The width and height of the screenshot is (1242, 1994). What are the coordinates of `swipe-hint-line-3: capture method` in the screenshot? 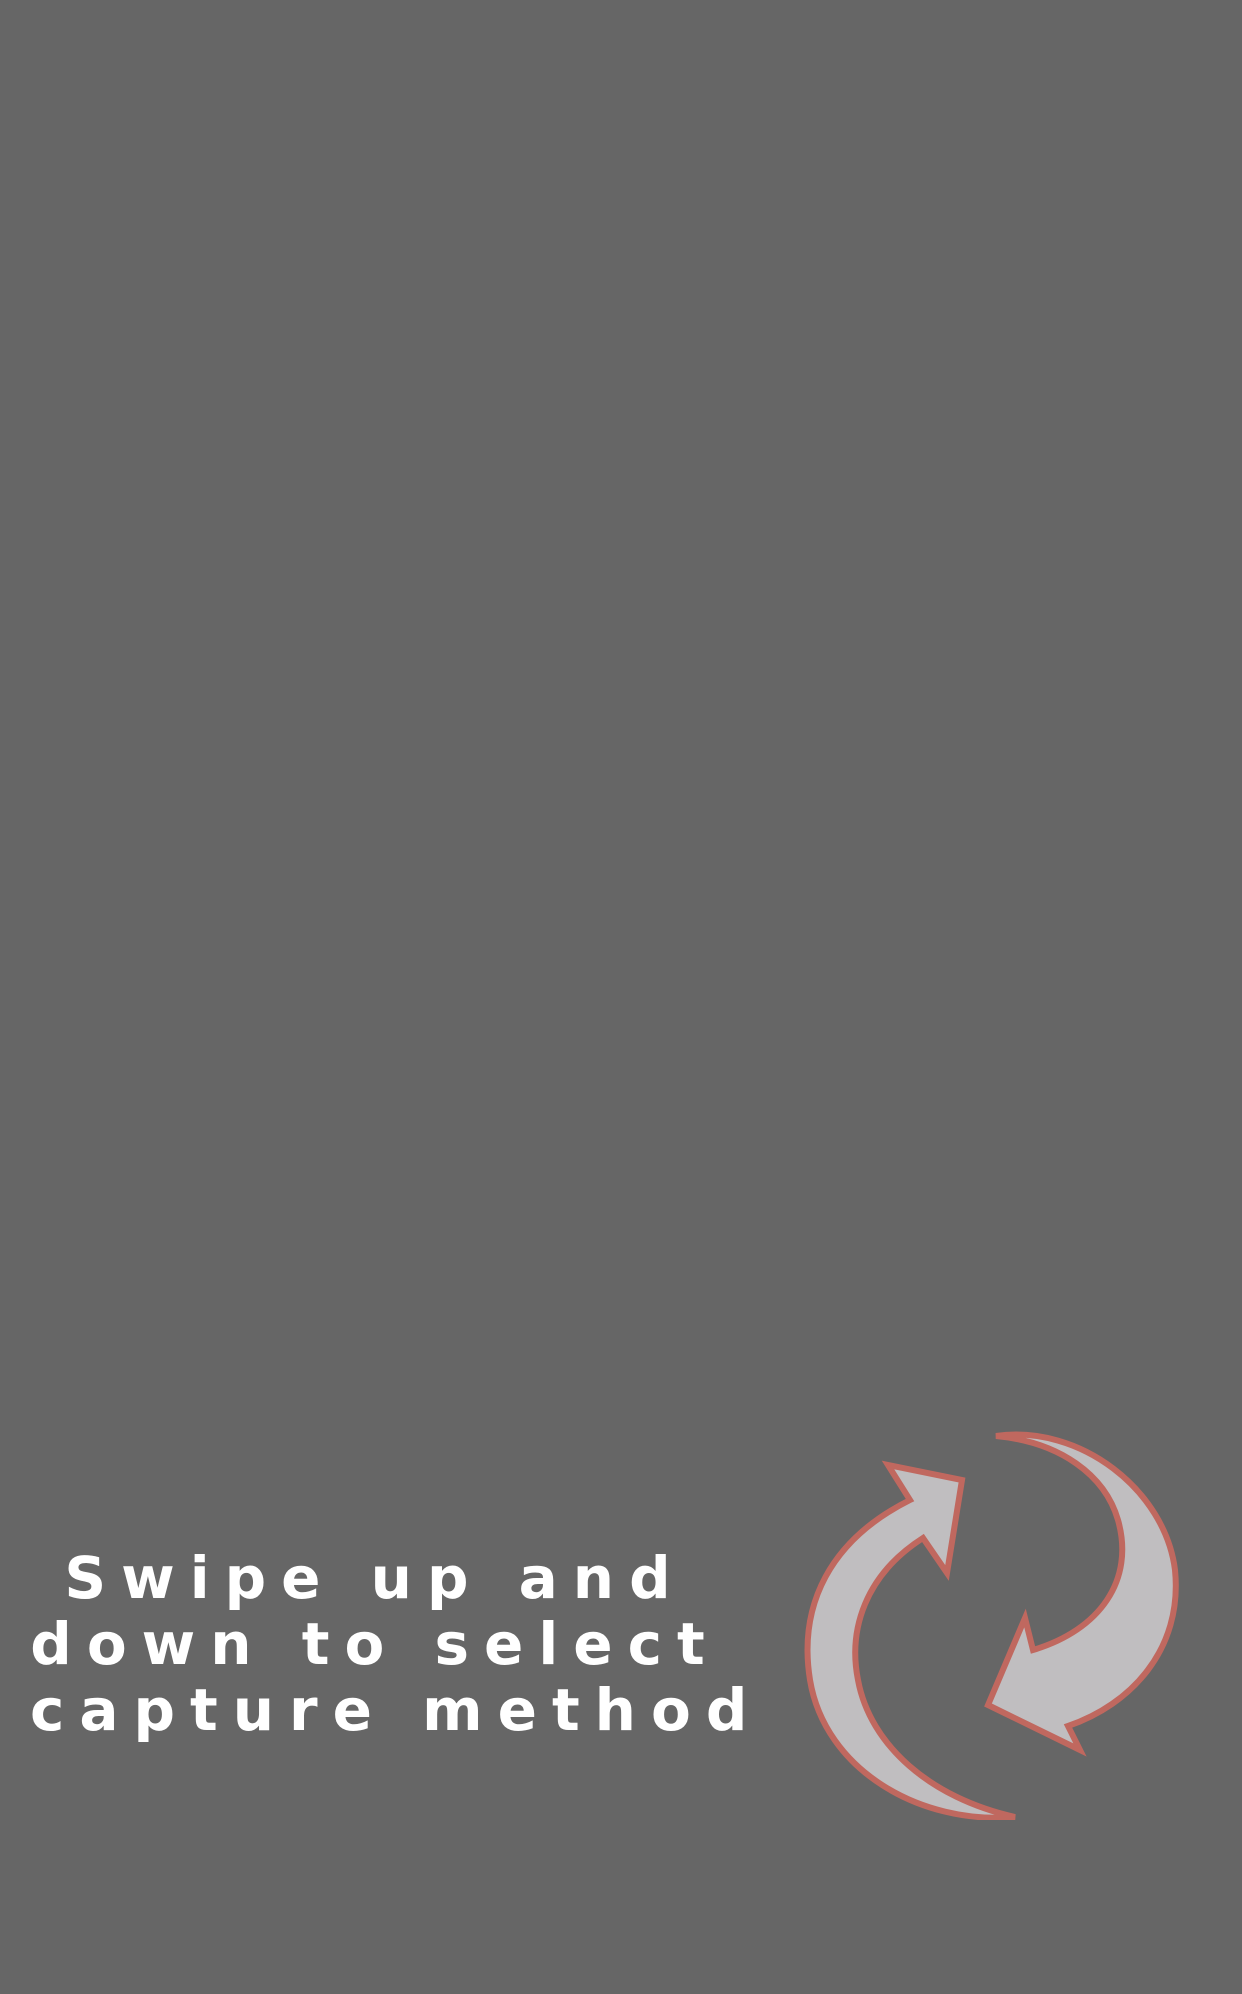 It's located at (396, 1710).